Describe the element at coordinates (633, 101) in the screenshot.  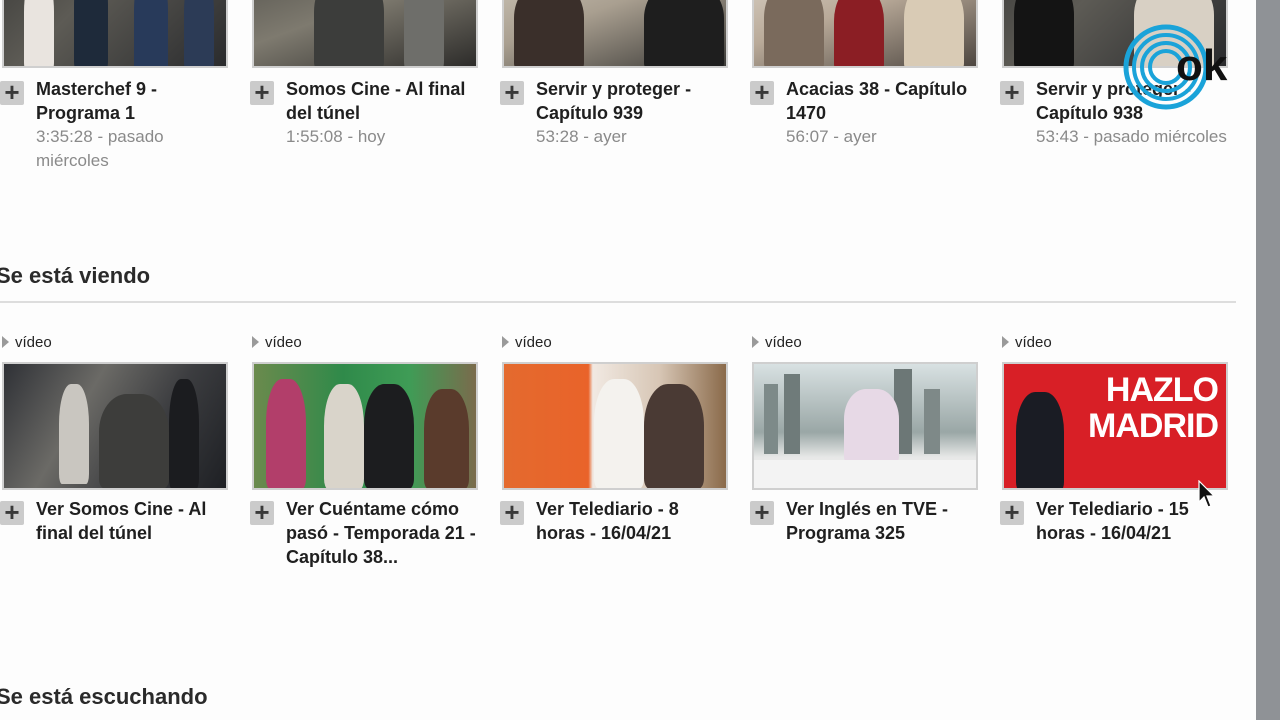
I see `video-title: Servir y proteger - Capítulo 939` at that location.